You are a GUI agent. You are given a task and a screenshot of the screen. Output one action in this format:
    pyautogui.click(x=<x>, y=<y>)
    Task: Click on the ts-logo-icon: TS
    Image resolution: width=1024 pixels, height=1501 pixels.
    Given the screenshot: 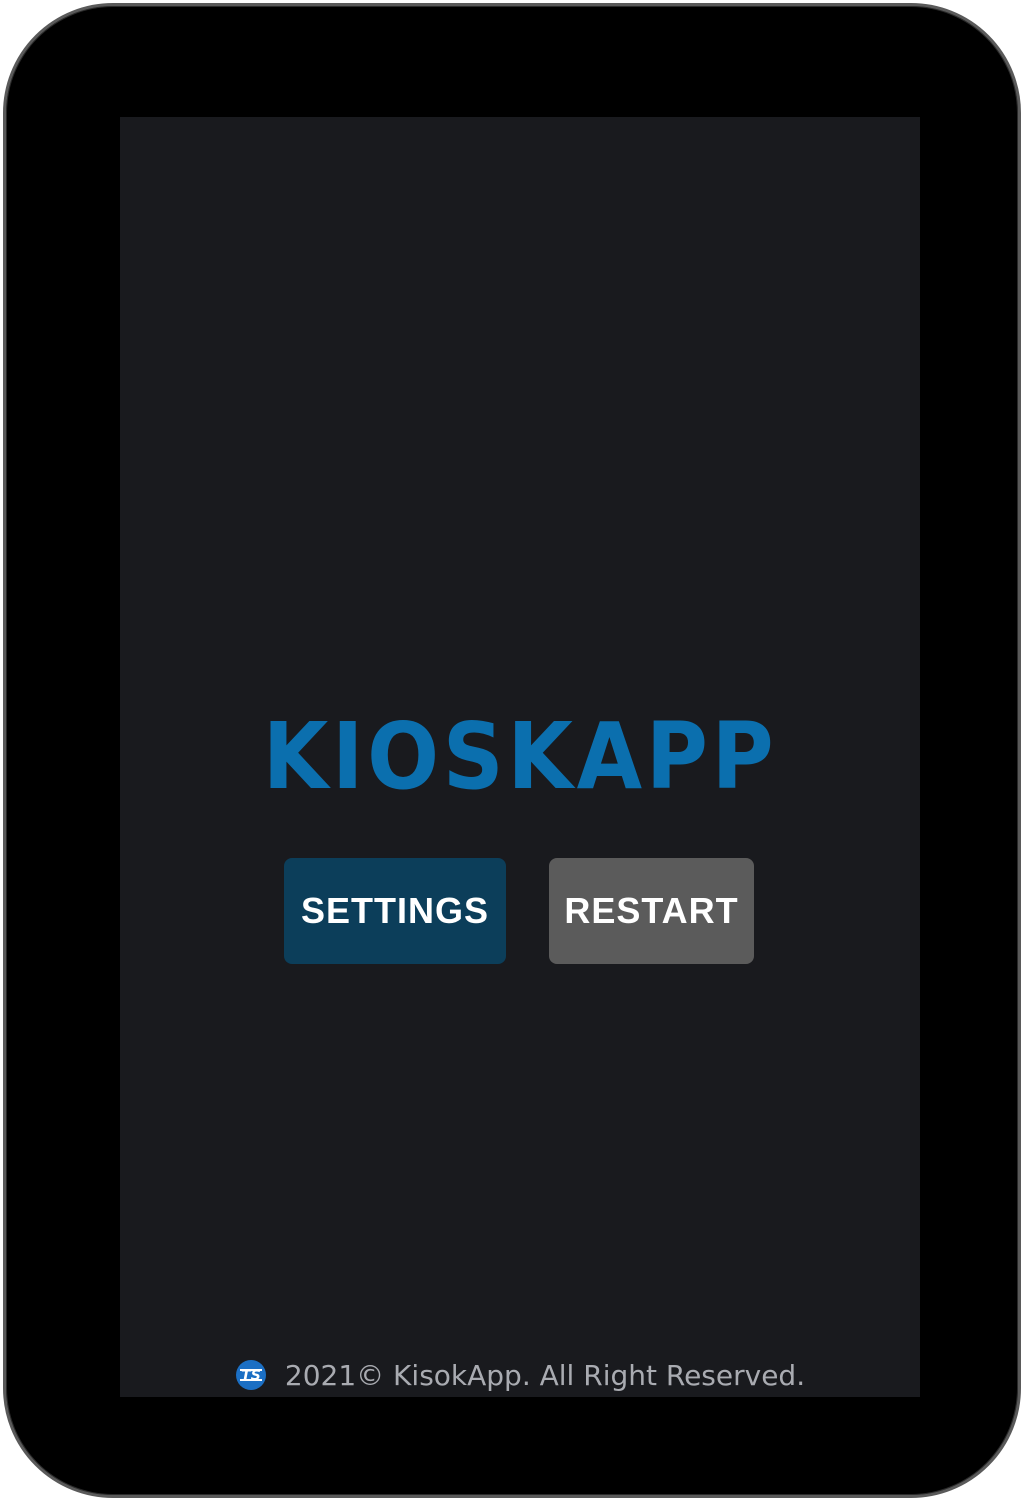 What is the action you would take?
    pyautogui.click(x=251, y=1375)
    